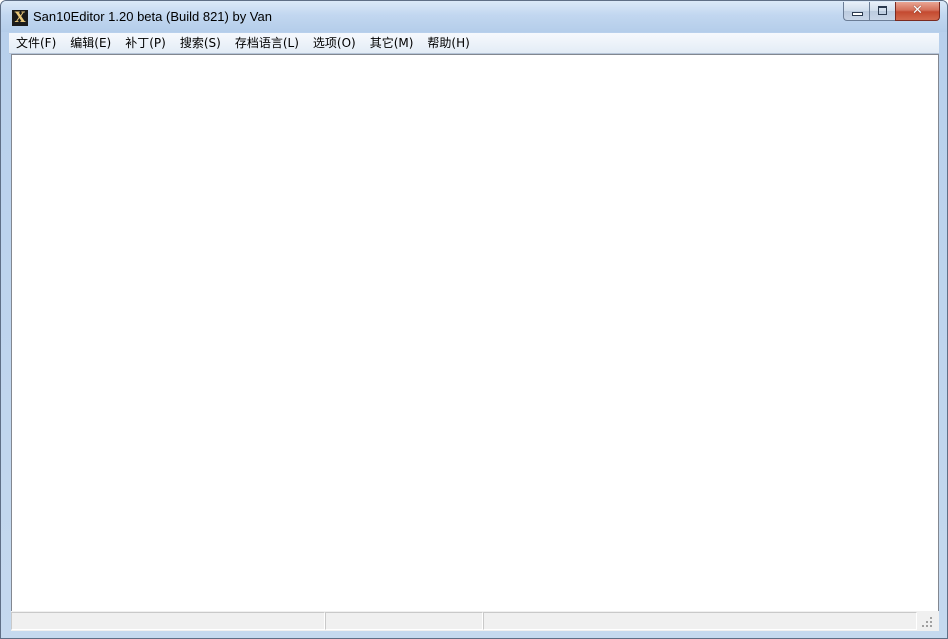 Image resolution: width=948 pixels, height=639 pixels. I want to click on app-x-icon: X, so click(20, 18).